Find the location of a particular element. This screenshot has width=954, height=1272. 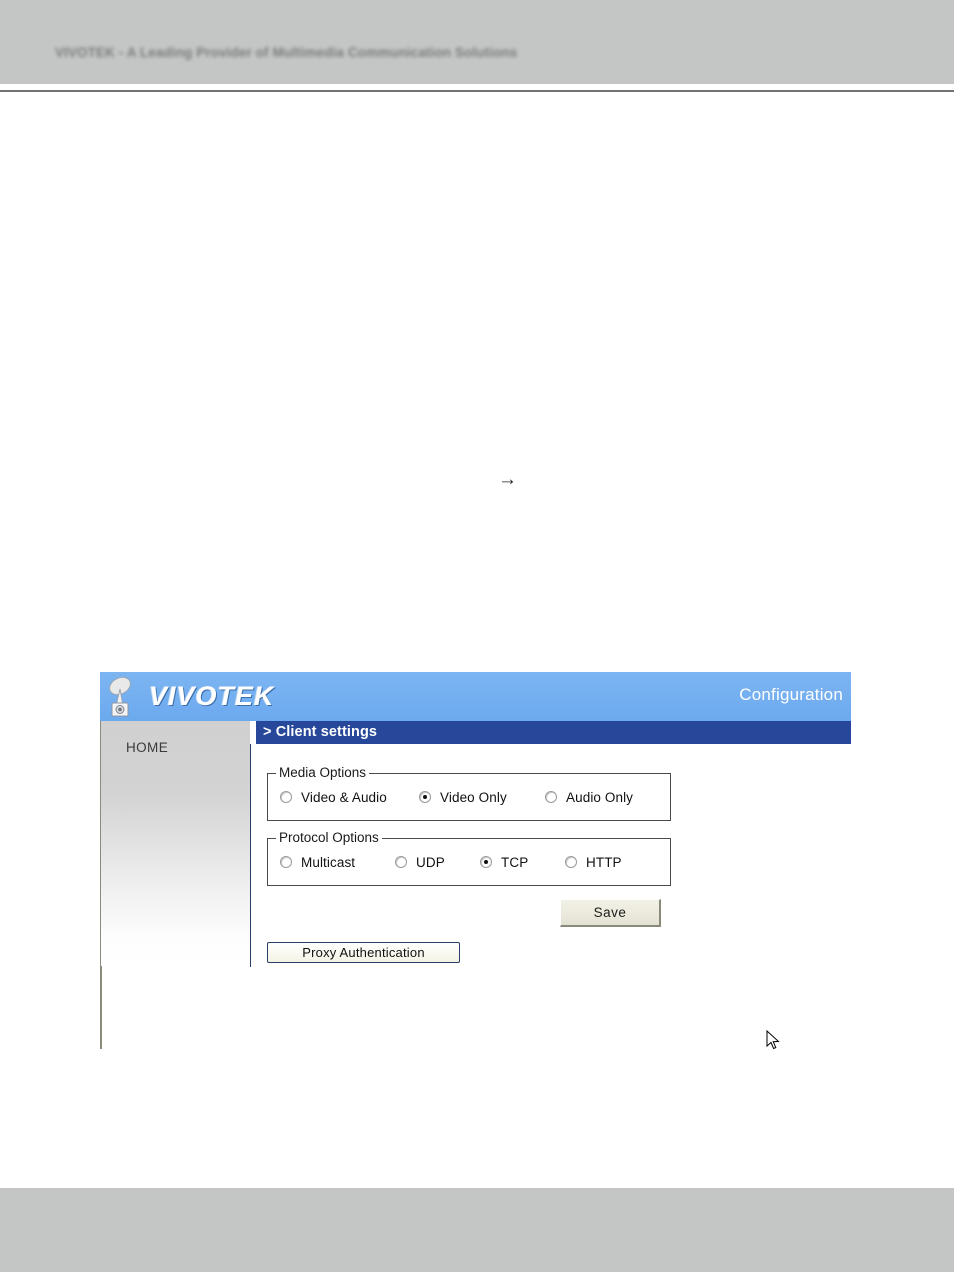

radio-label-multicast: Multicast is located at coordinates (328, 862).